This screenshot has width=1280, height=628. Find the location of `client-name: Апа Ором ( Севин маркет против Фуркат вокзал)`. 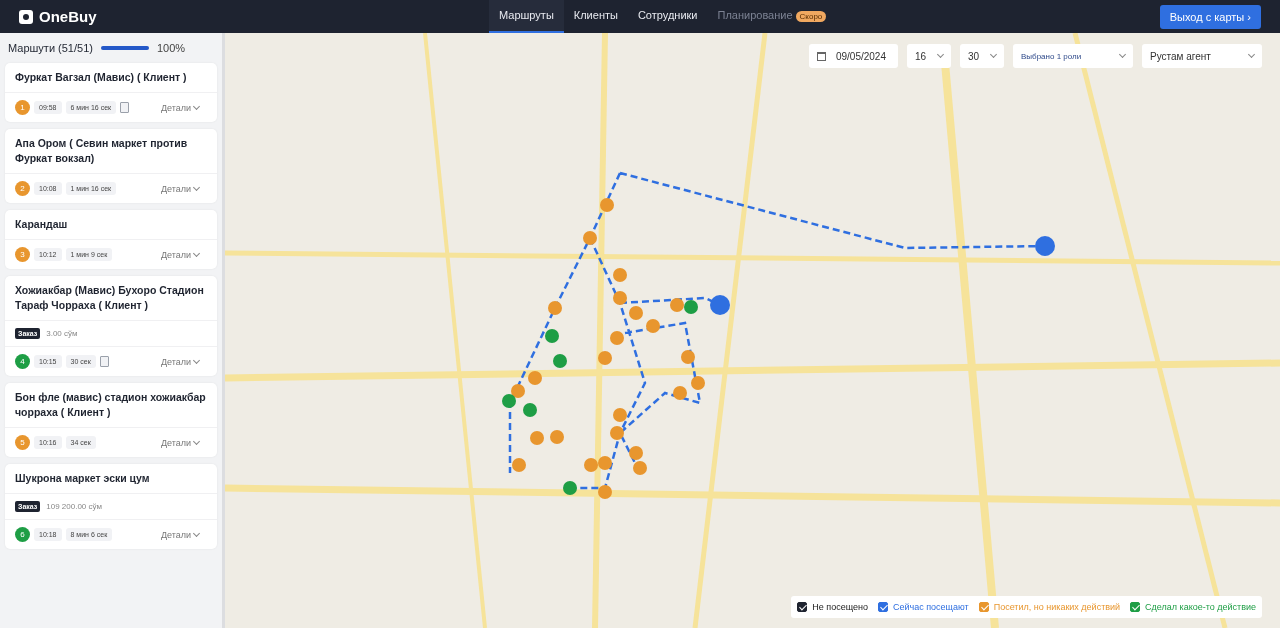

client-name: Апа Ором ( Севин маркет против Фуркат вокзал) is located at coordinates (111, 151).